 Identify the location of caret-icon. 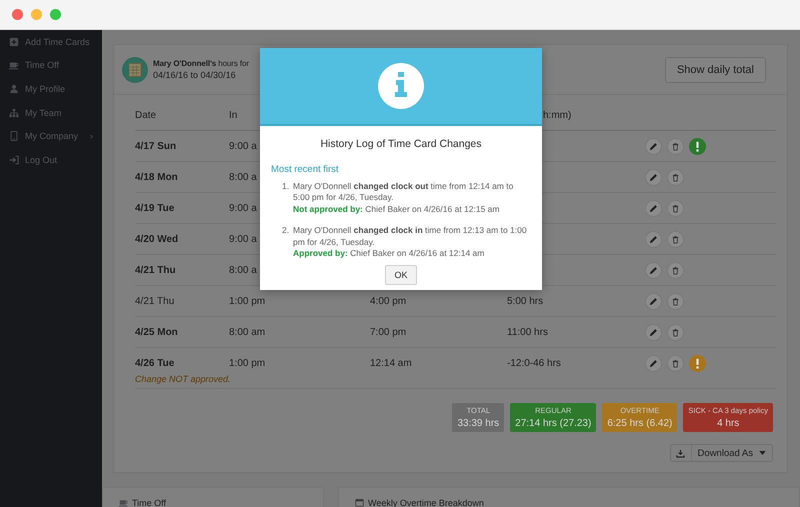
(762, 453).